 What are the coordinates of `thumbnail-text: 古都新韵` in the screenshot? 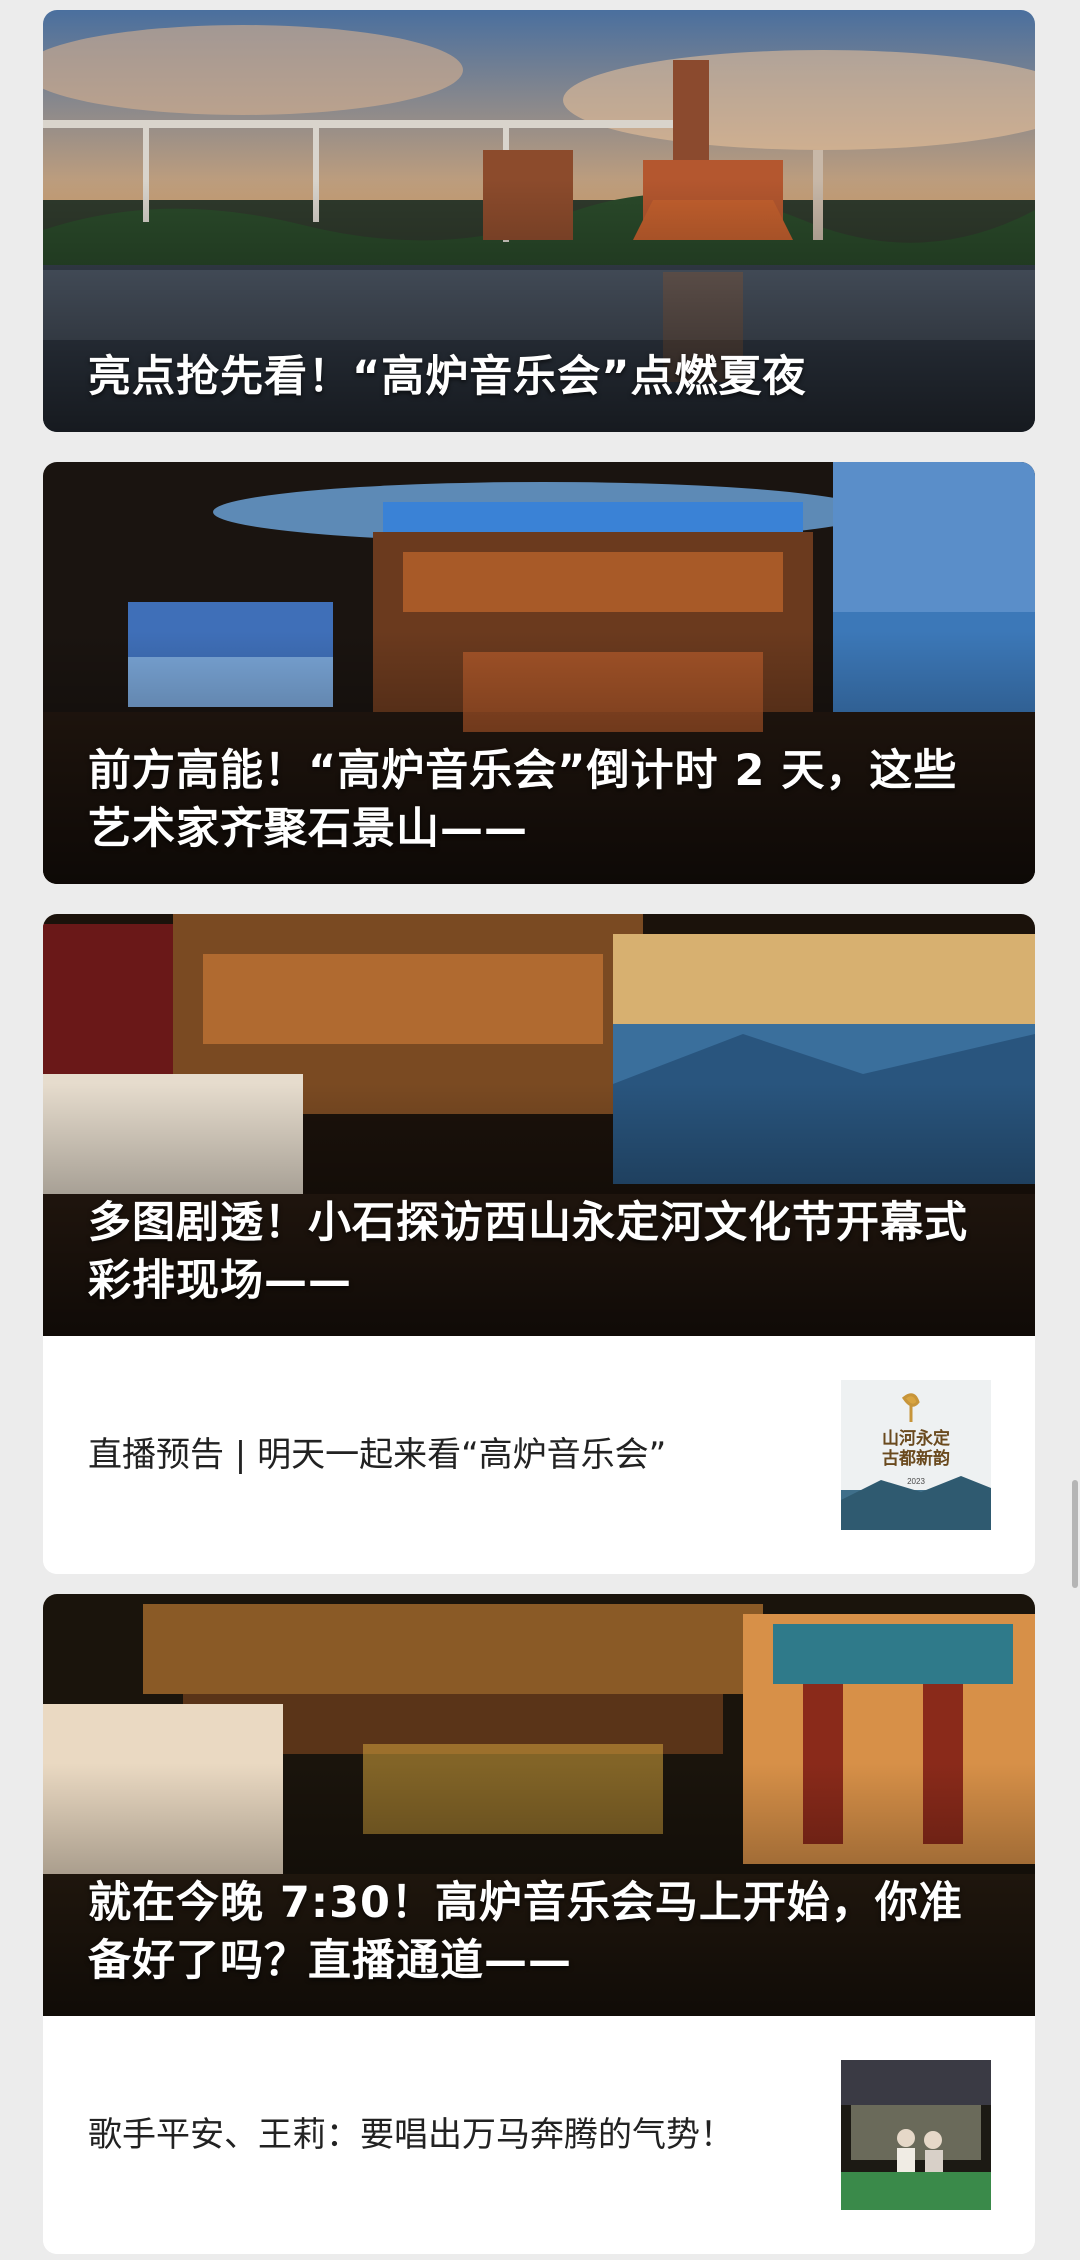 It's located at (916, 1458).